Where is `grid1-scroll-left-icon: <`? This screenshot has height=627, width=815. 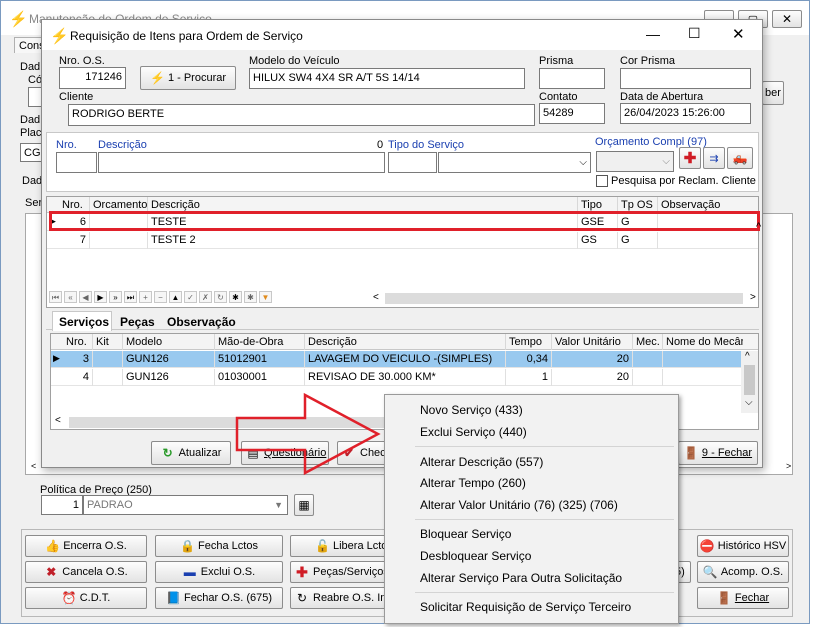 grid1-scroll-left-icon: < is located at coordinates (376, 297).